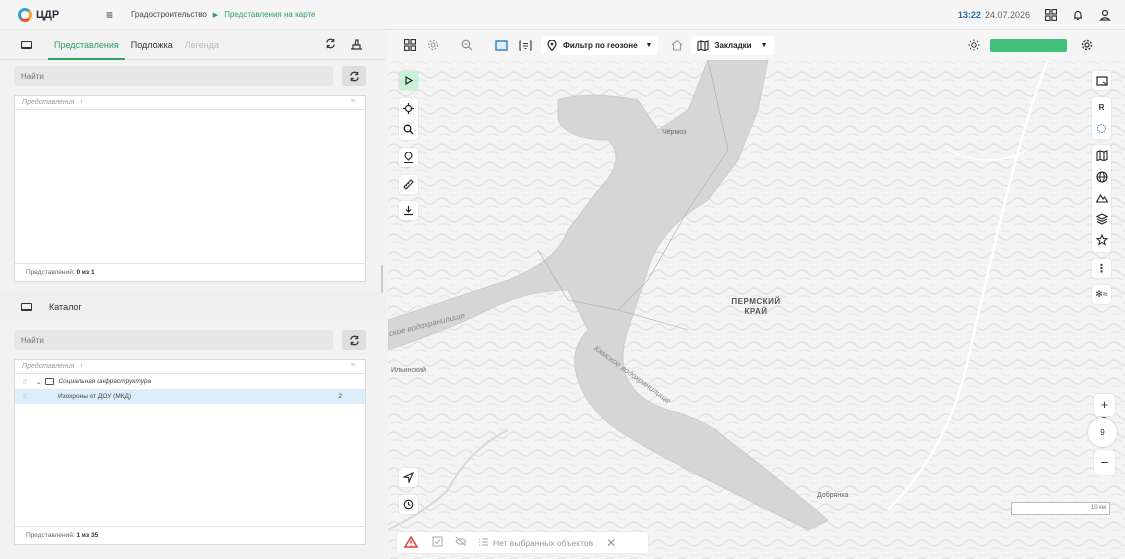 This screenshot has height=559, width=1125. Describe the element at coordinates (1101, 176) in the screenshot. I see `globe-icon` at that location.